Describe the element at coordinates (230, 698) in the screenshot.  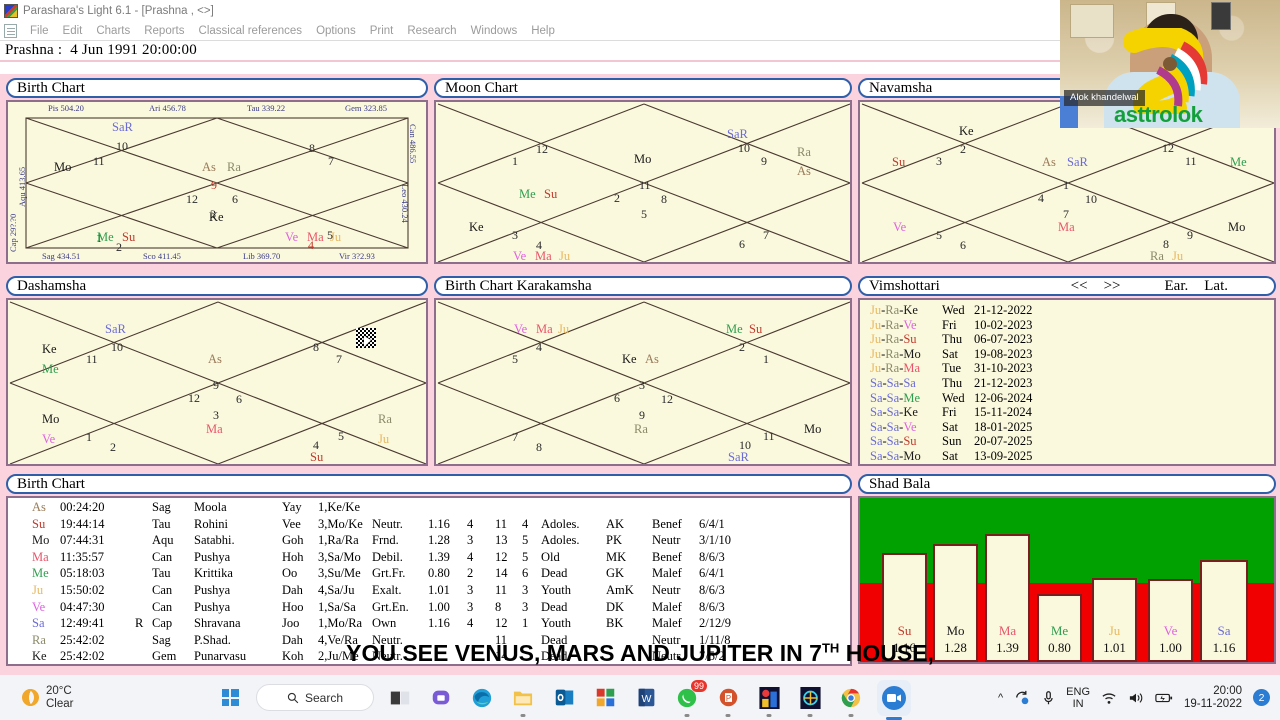
I see `start-button` at that location.